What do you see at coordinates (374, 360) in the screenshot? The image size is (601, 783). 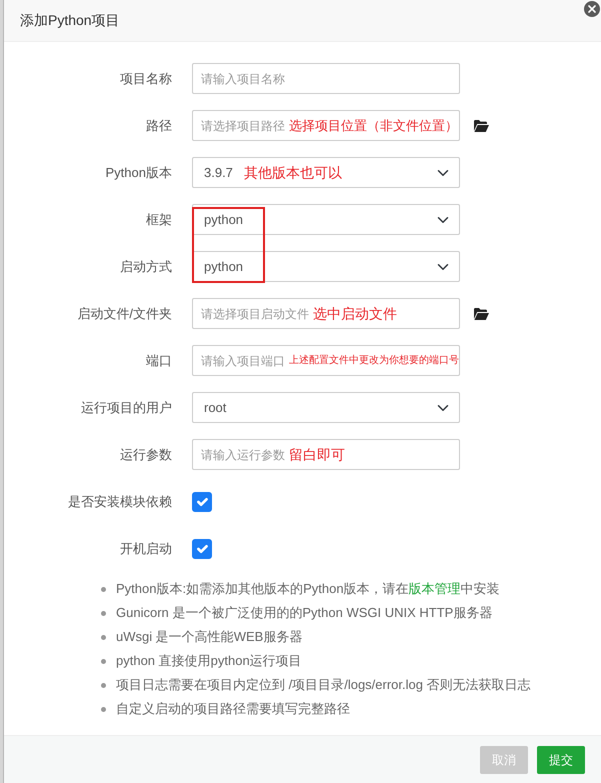 I see `annotation-note: 上述配置文件中更改为你想要的端口号` at bounding box center [374, 360].